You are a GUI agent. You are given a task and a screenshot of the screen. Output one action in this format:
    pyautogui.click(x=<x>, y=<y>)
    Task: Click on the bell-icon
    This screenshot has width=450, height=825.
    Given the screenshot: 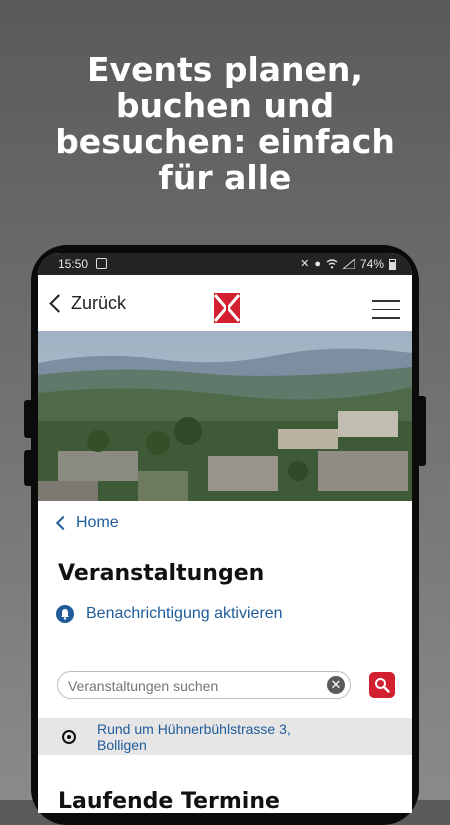 What is the action you would take?
    pyautogui.click(x=65, y=614)
    